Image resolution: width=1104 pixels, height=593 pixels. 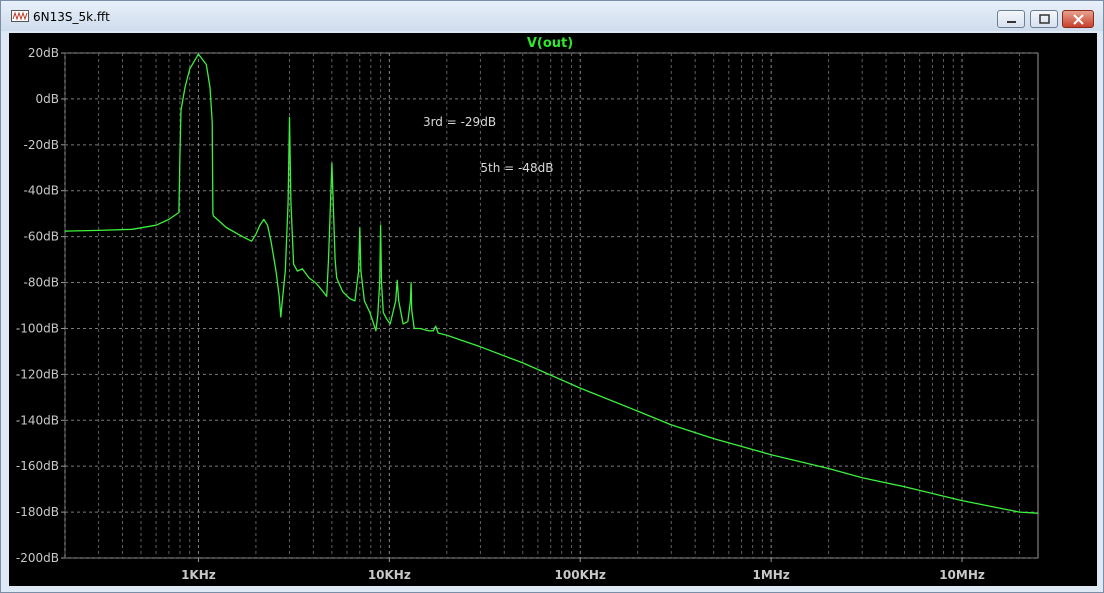 What do you see at coordinates (1011, 19) in the screenshot?
I see `minimize-button` at bounding box center [1011, 19].